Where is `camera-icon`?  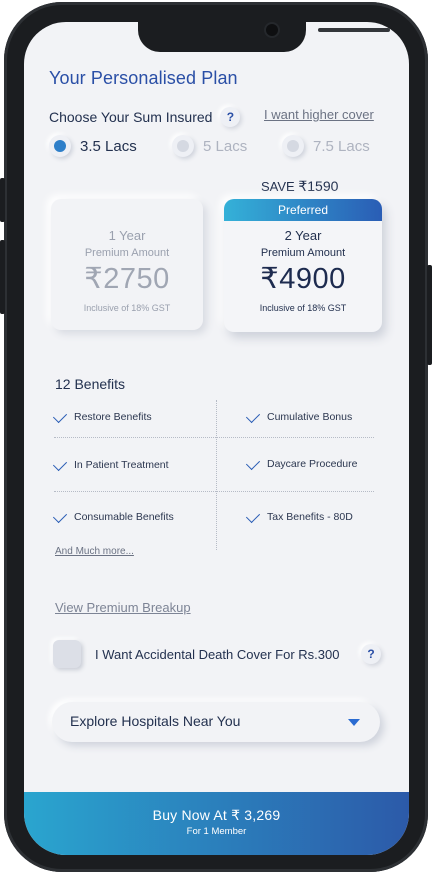 camera-icon is located at coordinates (272, 30).